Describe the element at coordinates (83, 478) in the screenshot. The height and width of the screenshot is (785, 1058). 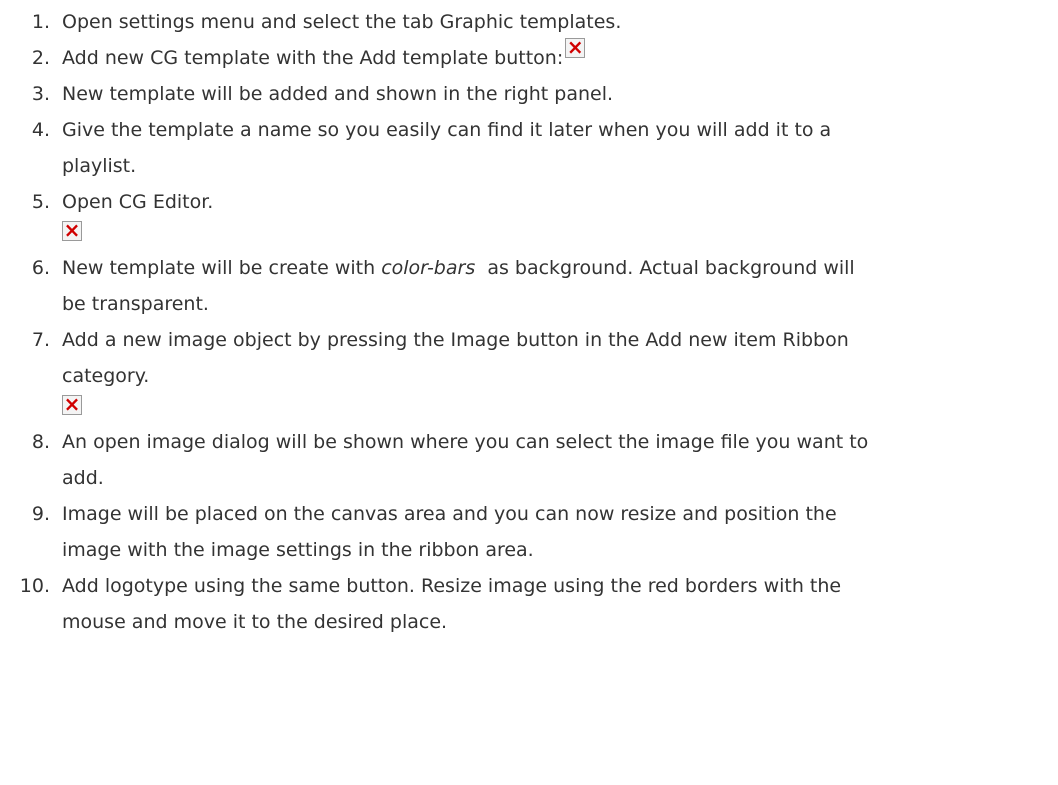
I see `step-text-continued: add.` at that location.